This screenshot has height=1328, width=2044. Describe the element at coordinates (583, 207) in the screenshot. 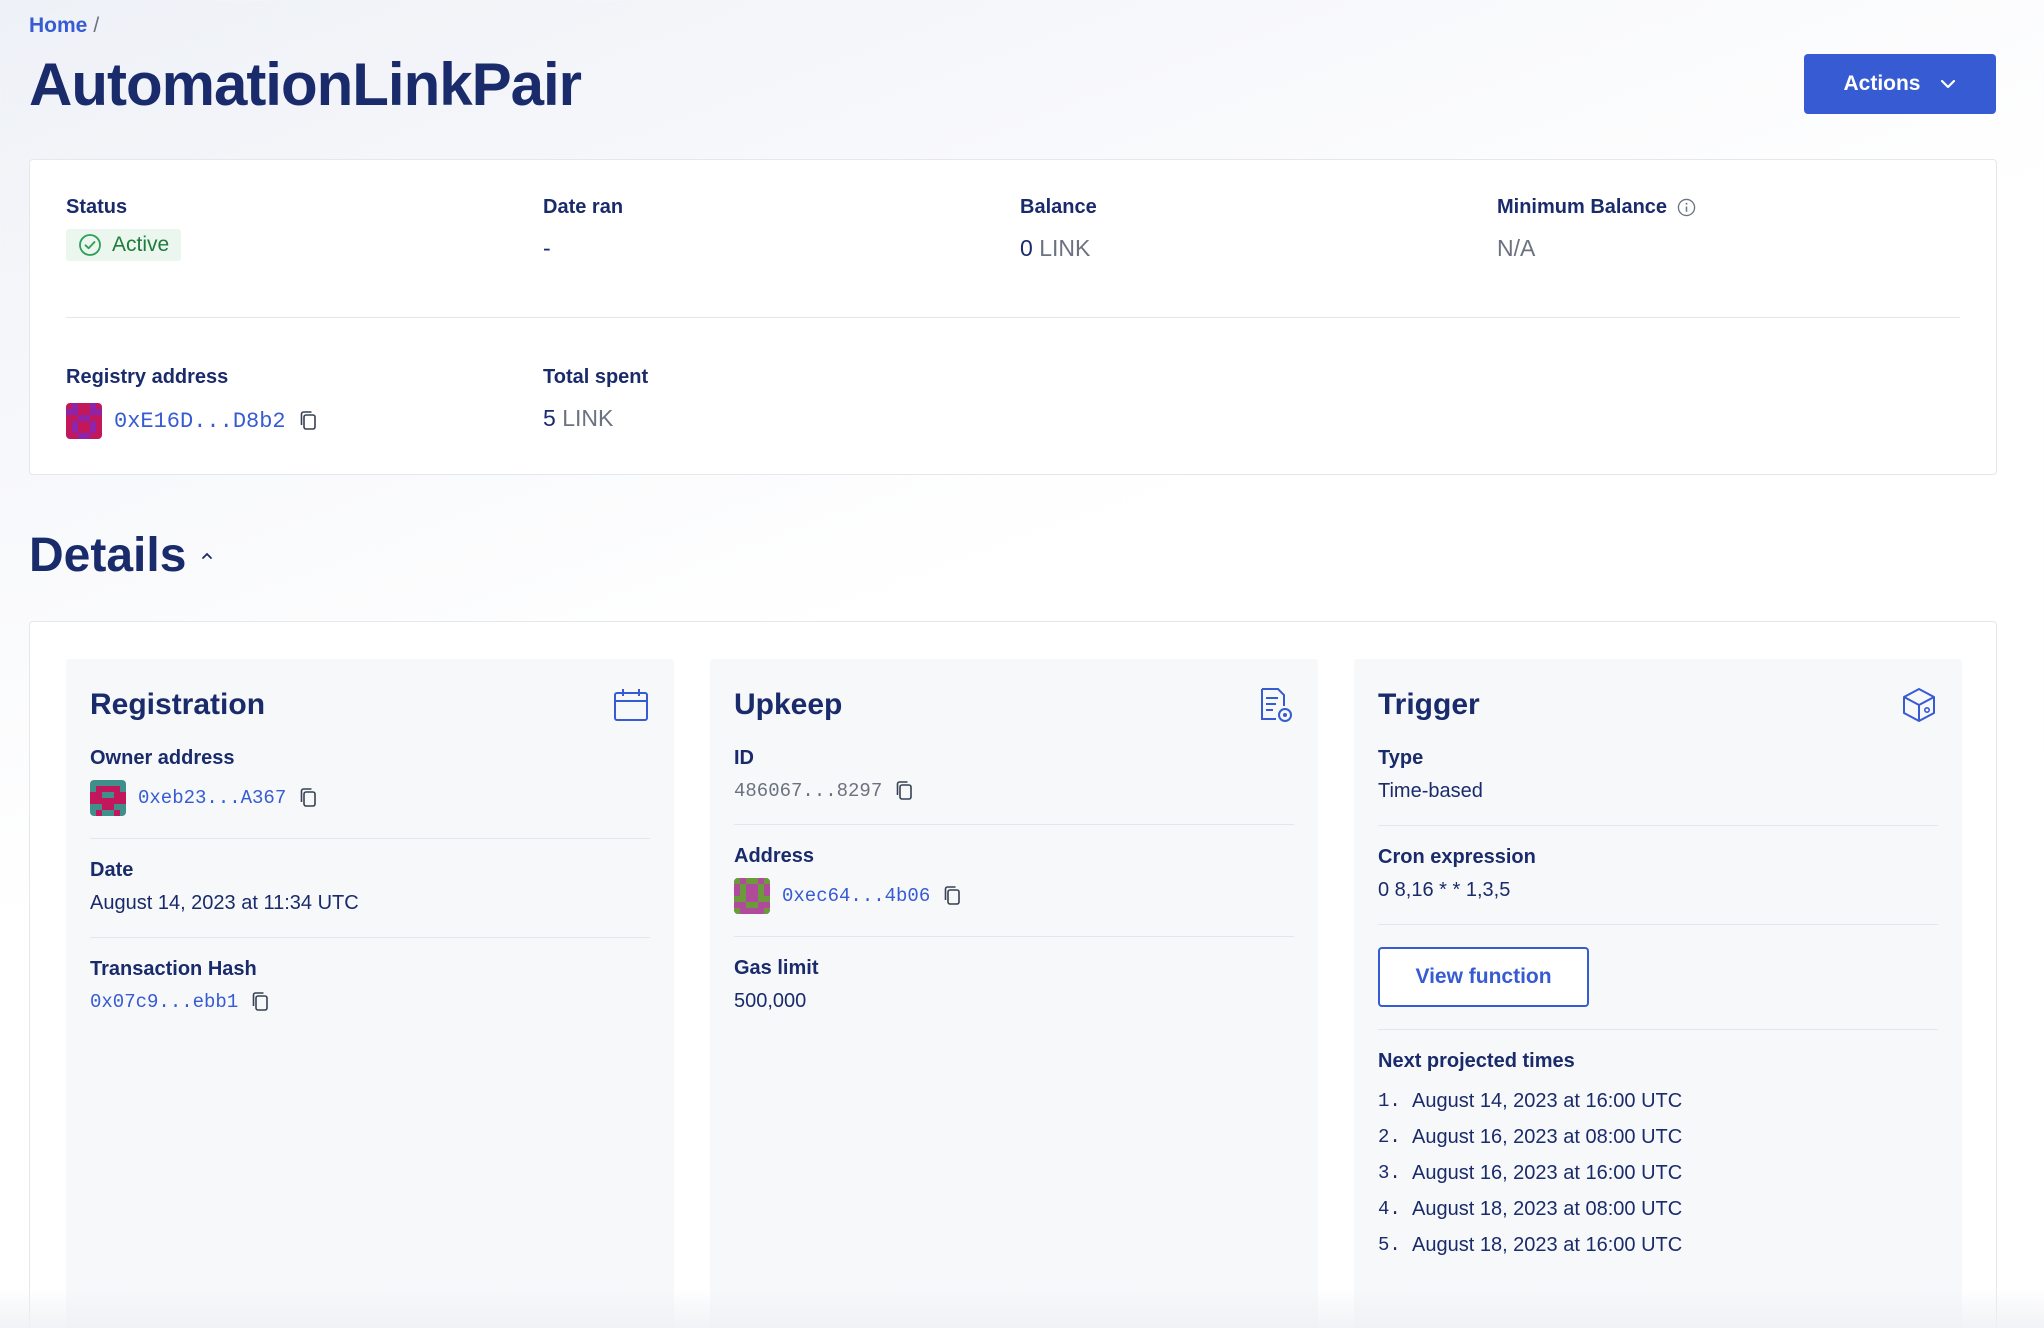

I see `date-ran-label: Date ran` at that location.